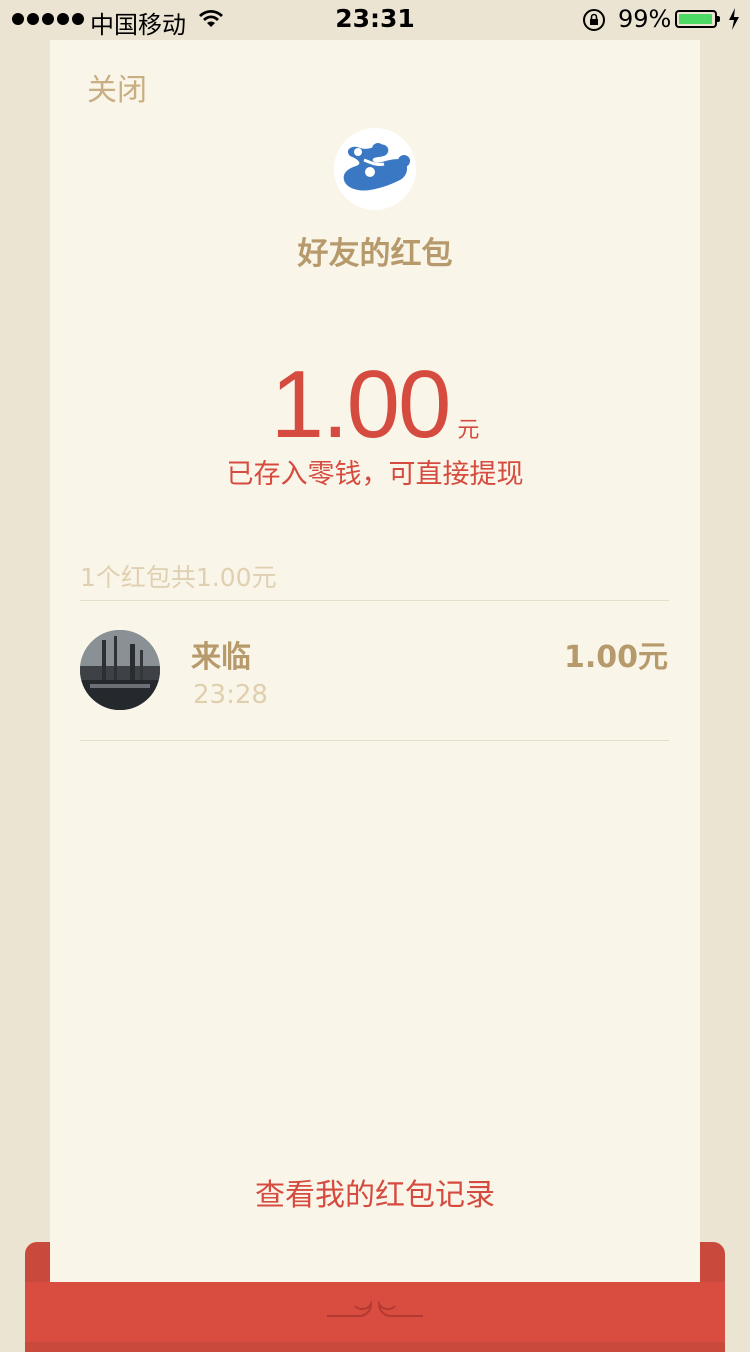 The width and height of the screenshot is (750, 1352). I want to click on view-history-button: 查看我的红包记录, so click(375, 1192).